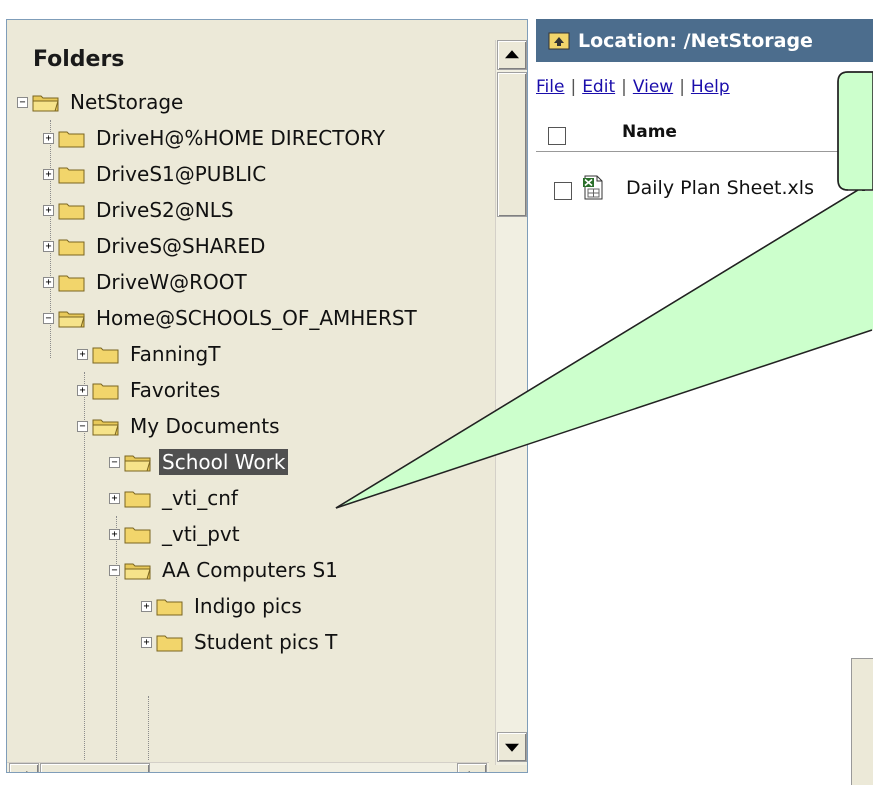 This screenshot has width=873, height=785. What do you see at coordinates (557, 136) in the screenshot?
I see `select-all-checkbox` at bounding box center [557, 136].